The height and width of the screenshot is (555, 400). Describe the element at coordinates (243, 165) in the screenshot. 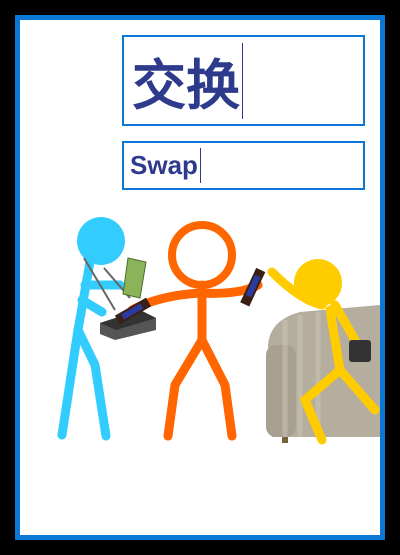

I see `english-word-field: Swap` at that location.